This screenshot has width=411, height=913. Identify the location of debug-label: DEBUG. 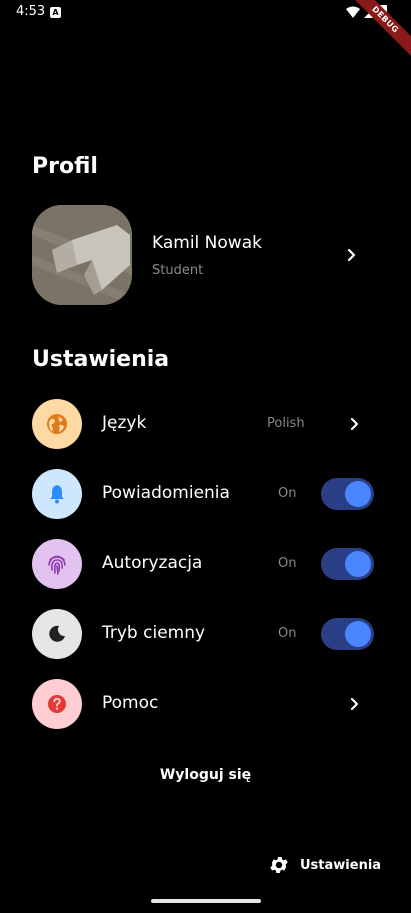
(377, 30).